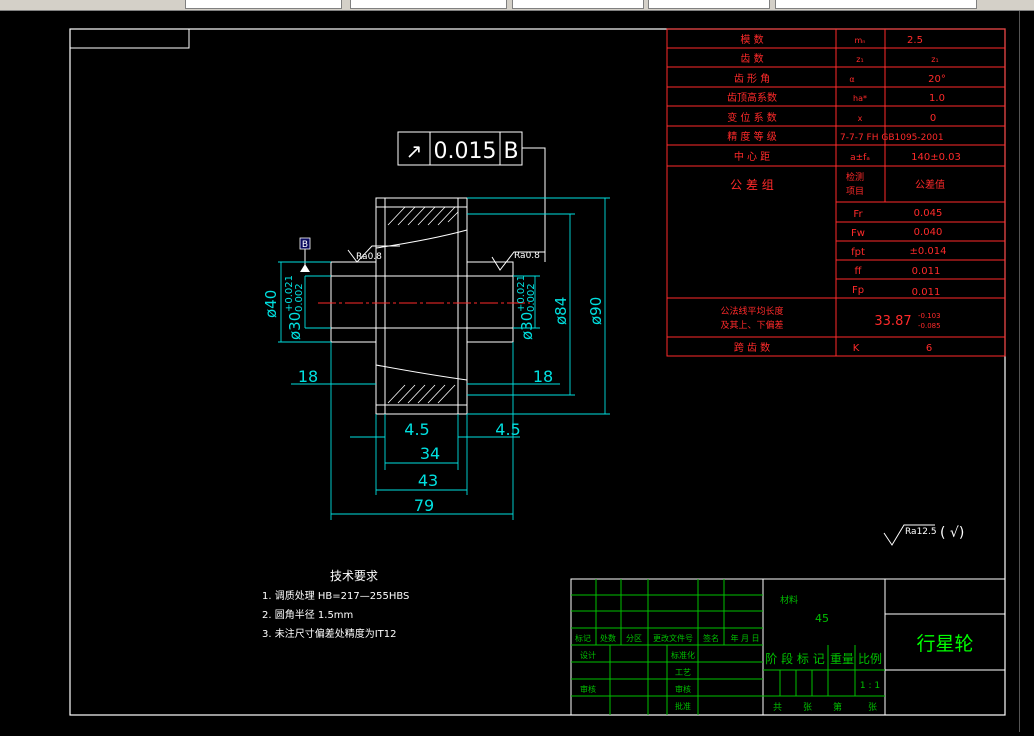 The width and height of the screenshot is (1034, 736). I want to click on param-symbol-2: z₁, so click(859, 59).